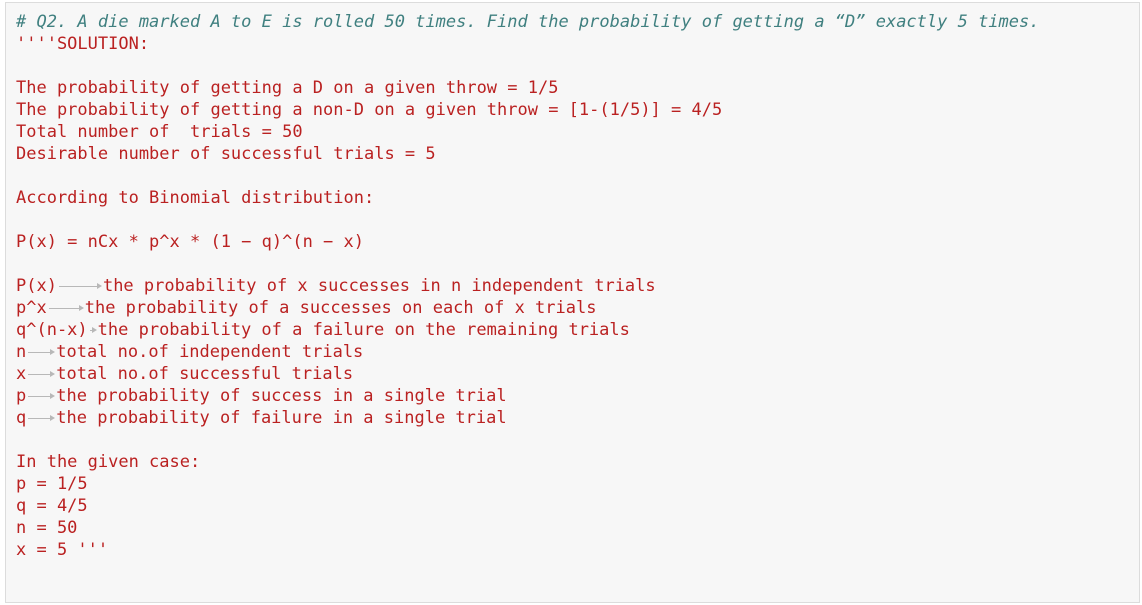 This screenshot has width=1142, height=605. Describe the element at coordinates (108, 462) in the screenshot. I see `code-line: In the given case:` at that location.